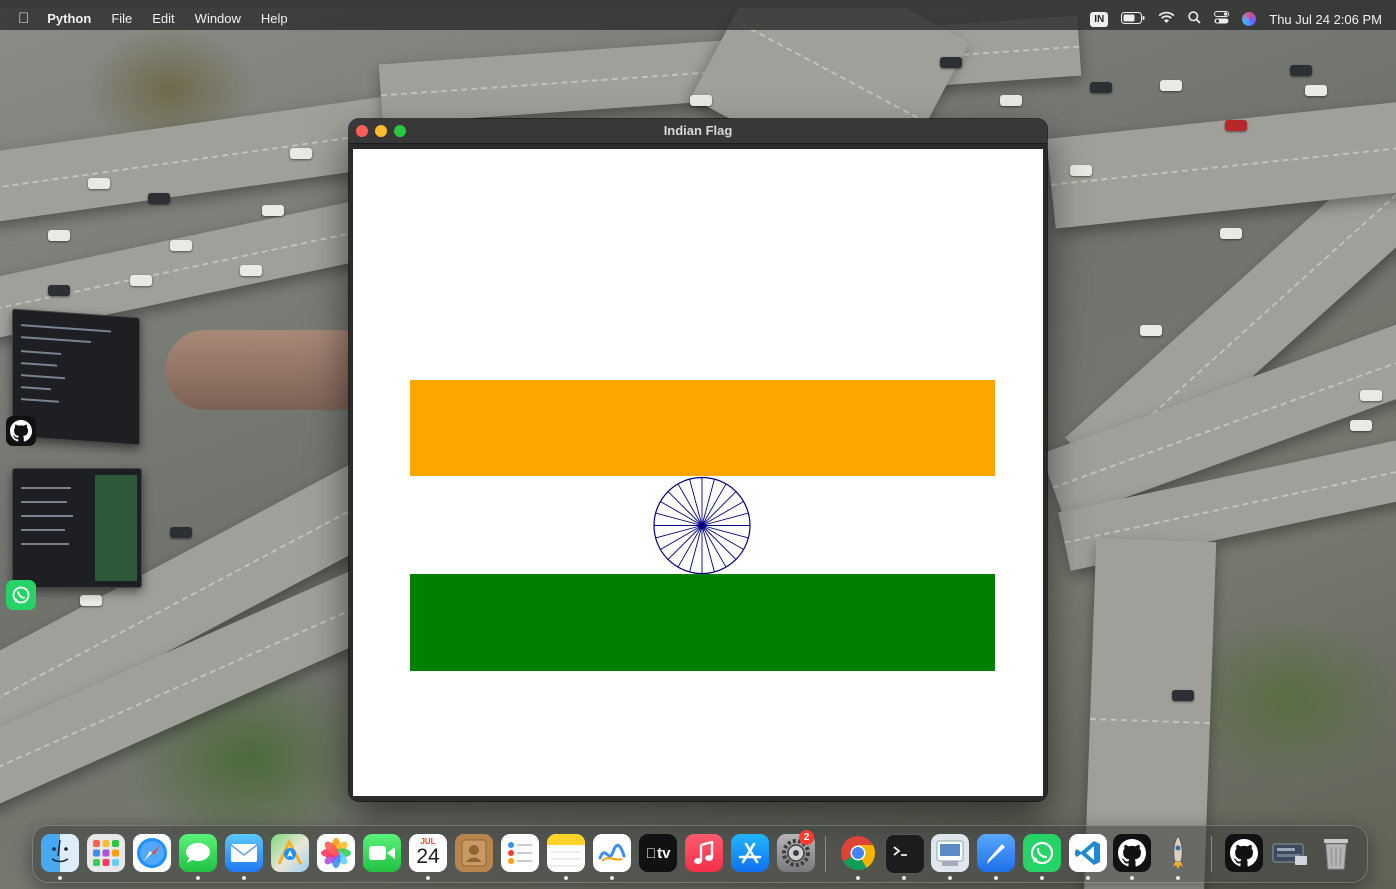 The height and width of the screenshot is (889, 1396). Describe the element at coordinates (198, 853) in the screenshot. I see `messages-icon` at that location.